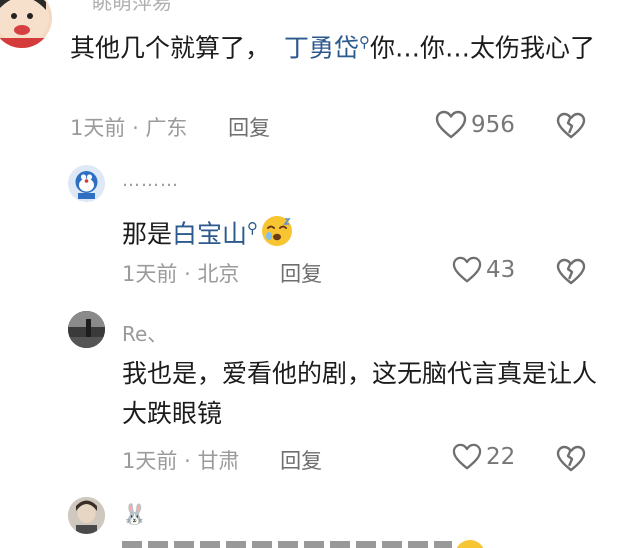 This screenshot has height=548, width=640. I want to click on mention-link: 白宝山, so click(209, 233).